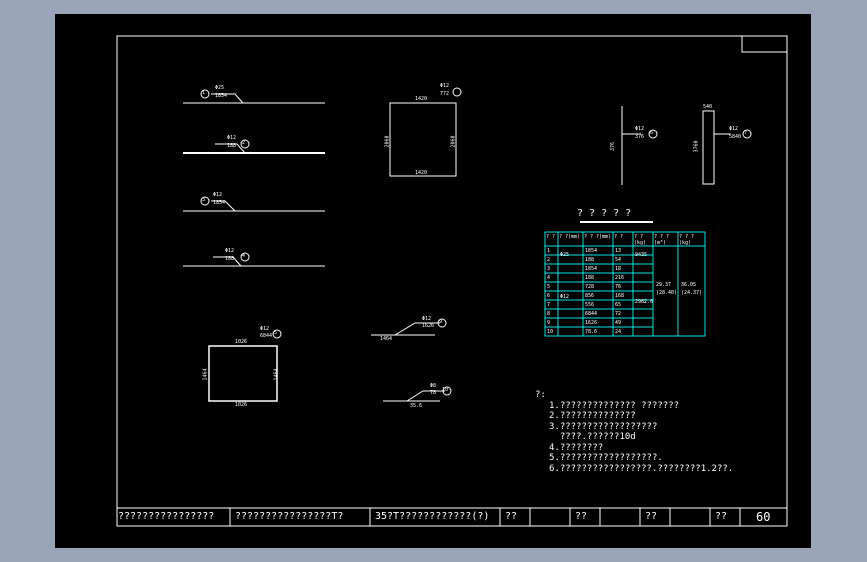 This screenshot has width=867, height=562. Describe the element at coordinates (453, 141) in the screenshot. I see `sq-right-dim: 2060` at that location.